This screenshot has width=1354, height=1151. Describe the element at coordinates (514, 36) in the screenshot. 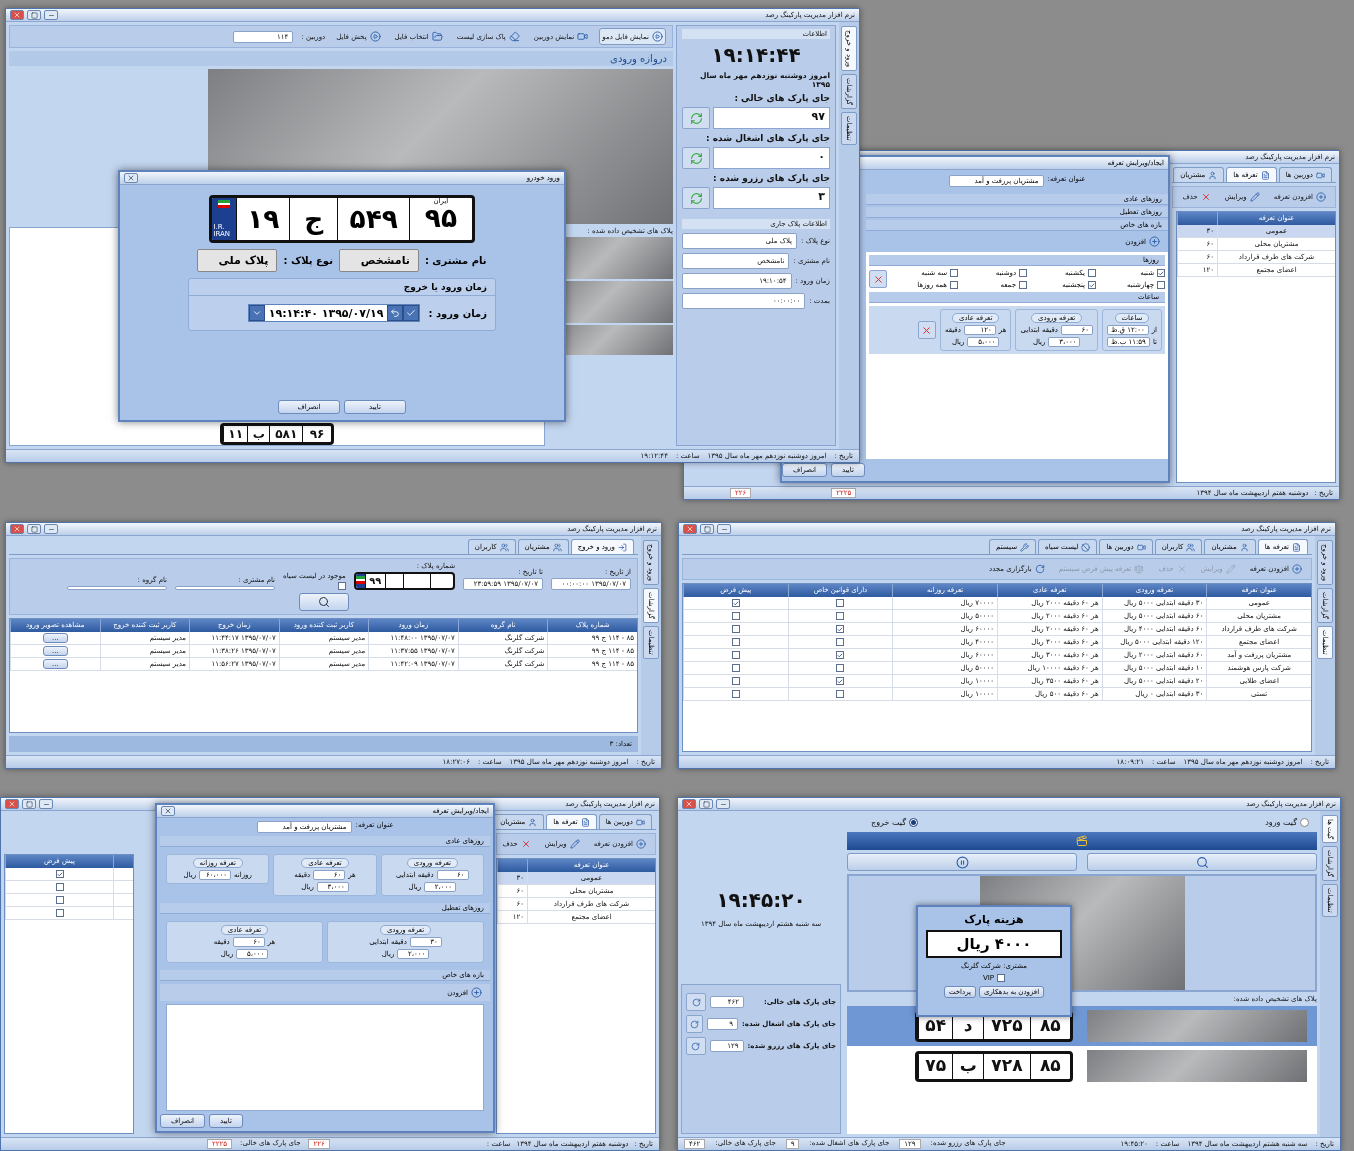

I see `eraser-icon` at that location.